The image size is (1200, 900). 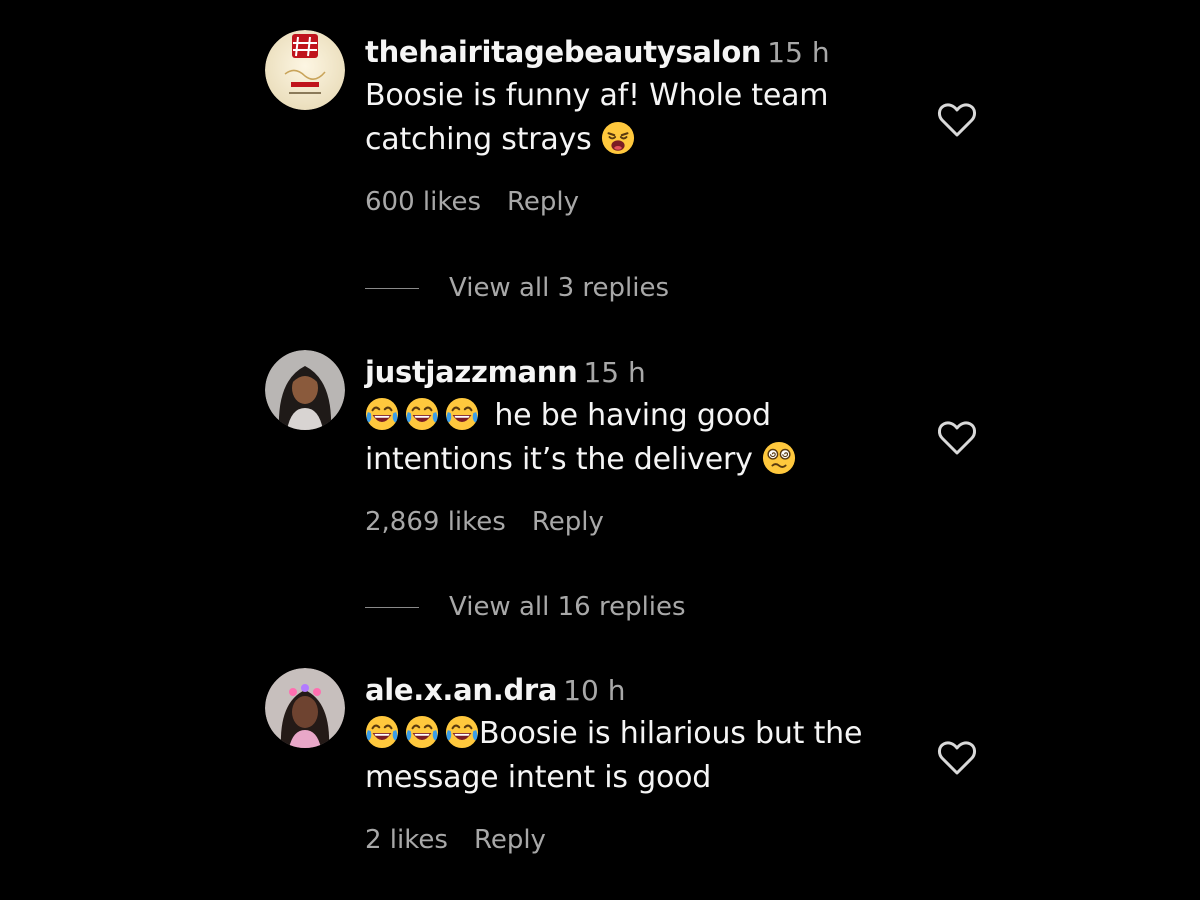 What do you see at coordinates (559, 459) in the screenshot?
I see `comment-text-segment: intentions it’s the delivery` at bounding box center [559, 459].